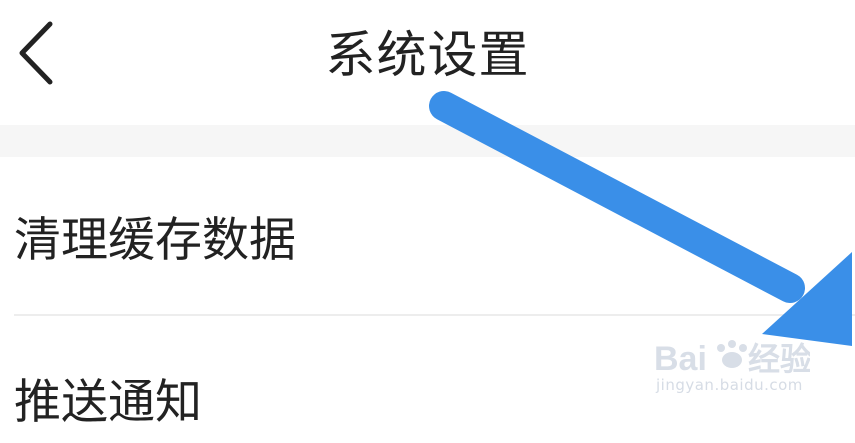 The width and height of the screenshot is (855, 443). Describe the element at coordinates (155, 240) in the screenshot. I see `settings-item-label: 清理缓存数据` at that location.